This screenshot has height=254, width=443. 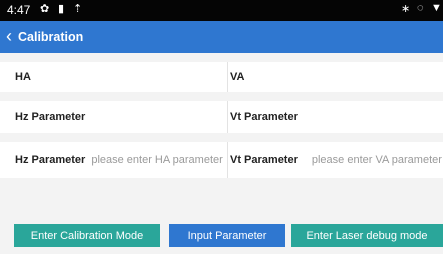 What do you see at coordinates (156, 160) in the screenshot?
I see `ha-parameter-input: please enter HA parameter` at bounding box center [156, 160].